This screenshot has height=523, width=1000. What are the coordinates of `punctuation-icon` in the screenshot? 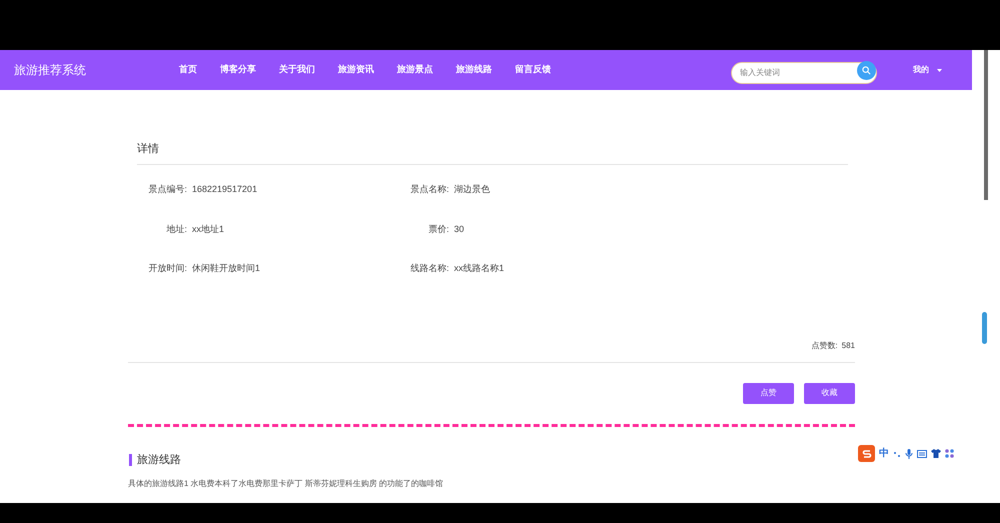 It's located at (897, 454).